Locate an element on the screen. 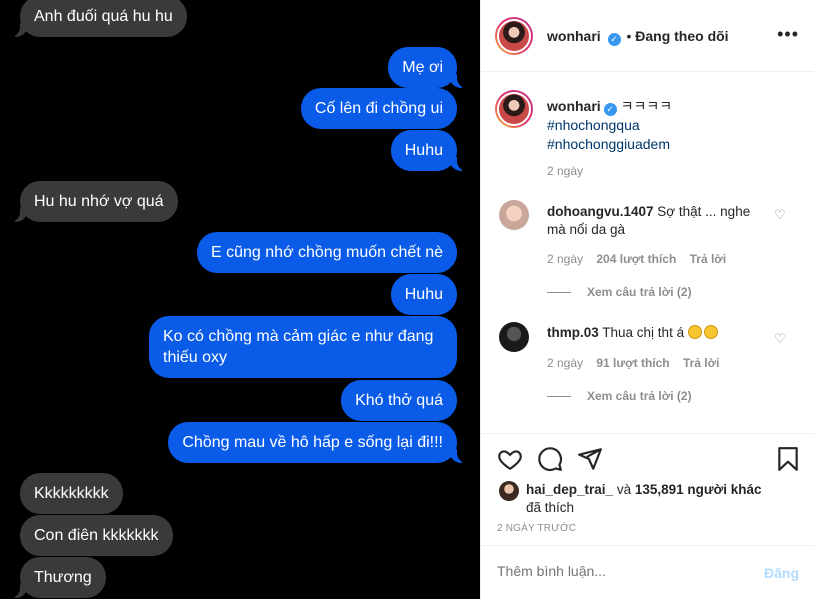  add-comment-bar: Đăng is located at coordinates (647, 572).